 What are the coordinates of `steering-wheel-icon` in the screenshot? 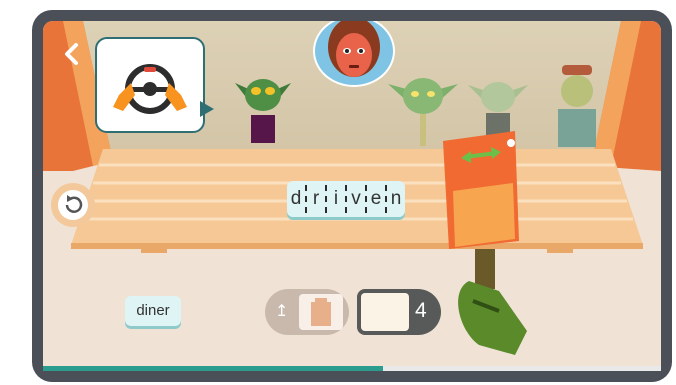 It's located at (150, 89).